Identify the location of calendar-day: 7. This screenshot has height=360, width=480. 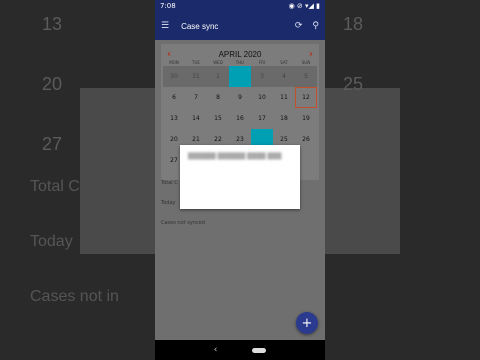
(196, 97).